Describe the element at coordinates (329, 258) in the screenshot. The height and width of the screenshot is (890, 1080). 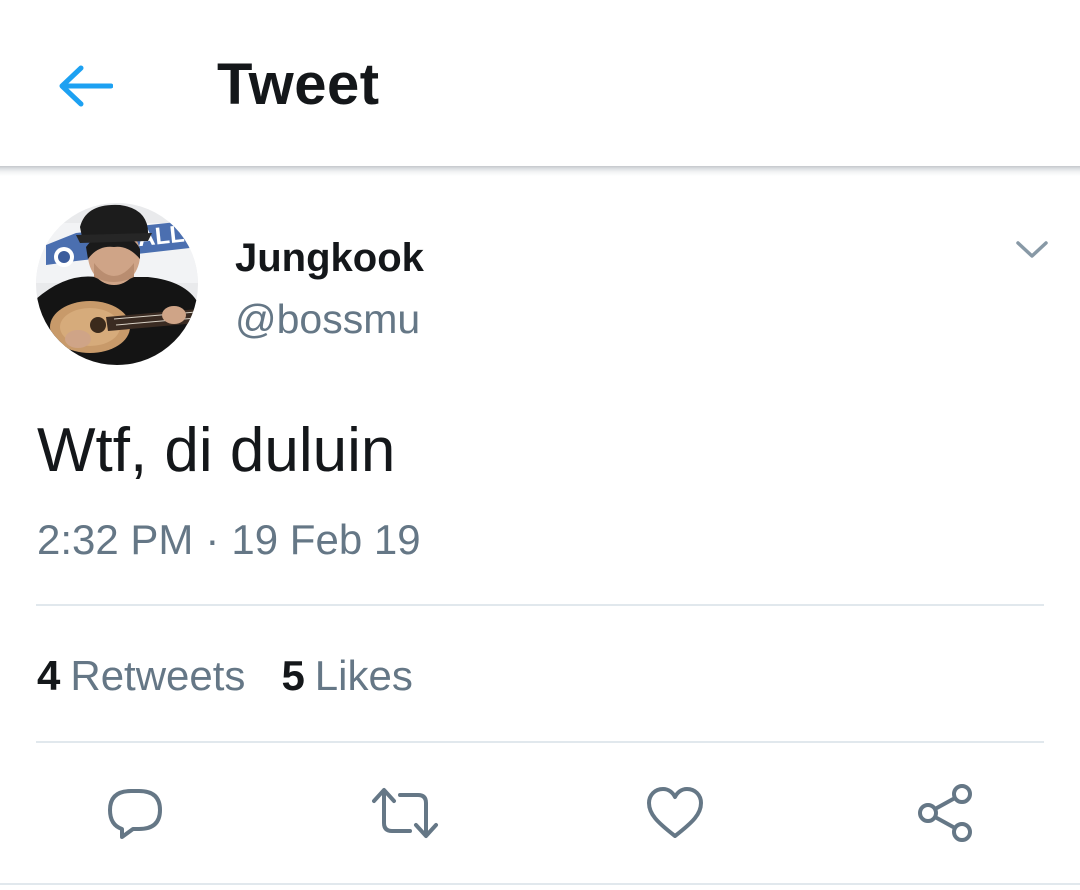
I see `author-name: Jungkook` at that location.